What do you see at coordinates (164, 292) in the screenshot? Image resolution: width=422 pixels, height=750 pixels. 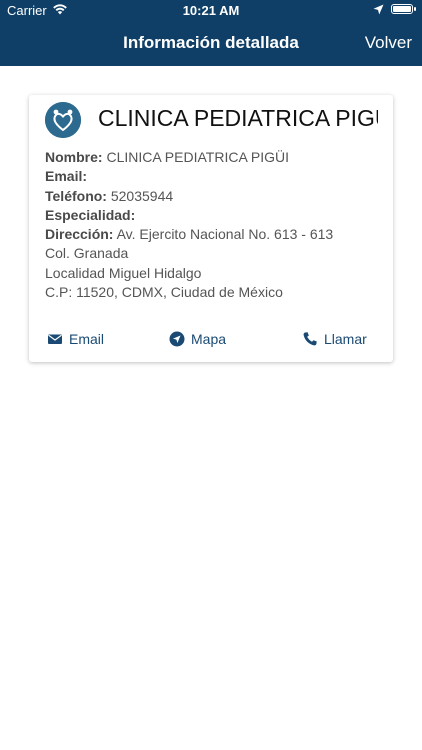 I see `address-line: C.P: 11520, CDMX, Ciudad de México` at bounding box center [164, 292].